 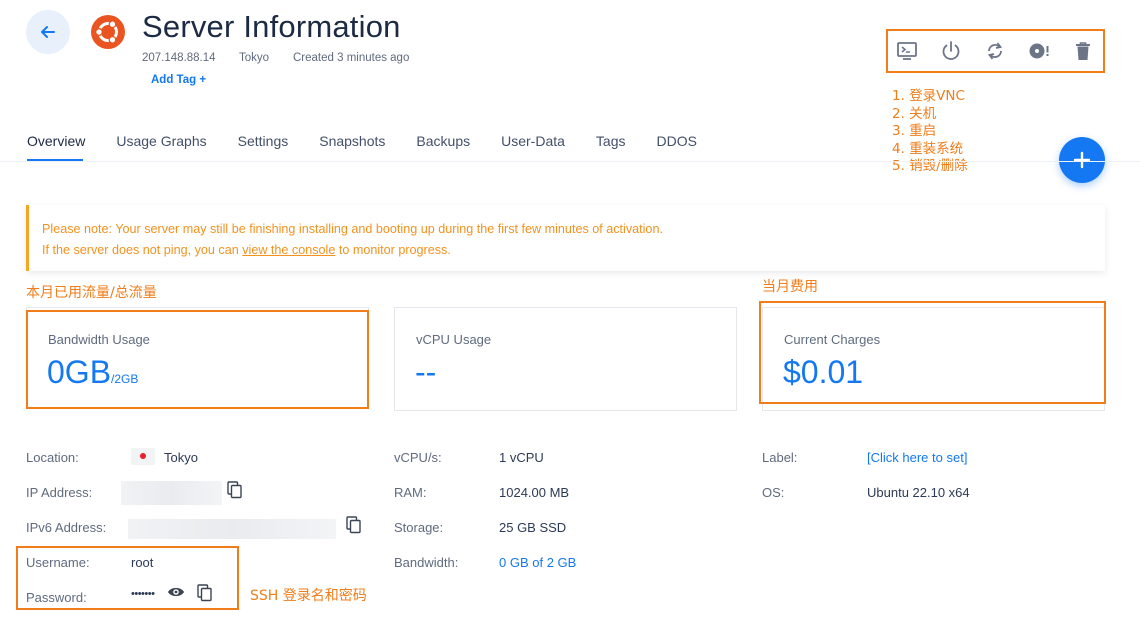 What do you see at coordinates (928, 148) in the screenshot?
I see `annotation-item: 4. 重装系统` at bounding box center [928, 148].